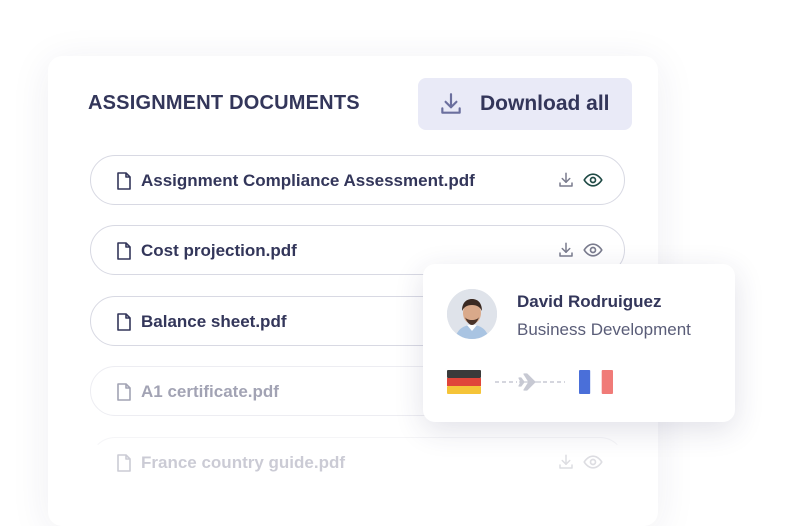 The image size is (794, 526). Describe the element at coordinates (308, 180) in the screenshot. I see `document-name: Assignment Compliance Assessment.pdf` at that location.